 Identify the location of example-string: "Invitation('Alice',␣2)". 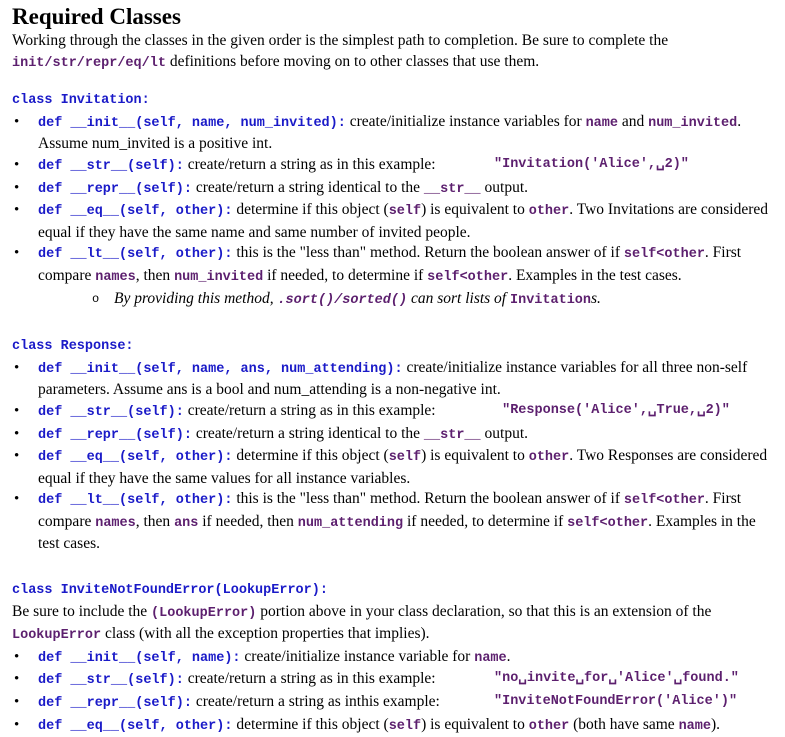
(591, 164).